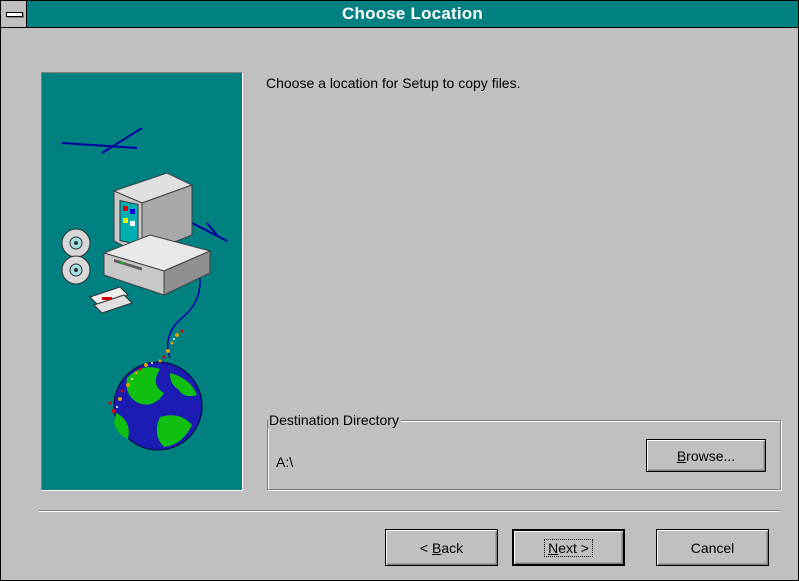 The width and height of the screenshot is (799, 581). I want to click on next-button: Next >, so click(568, 547).